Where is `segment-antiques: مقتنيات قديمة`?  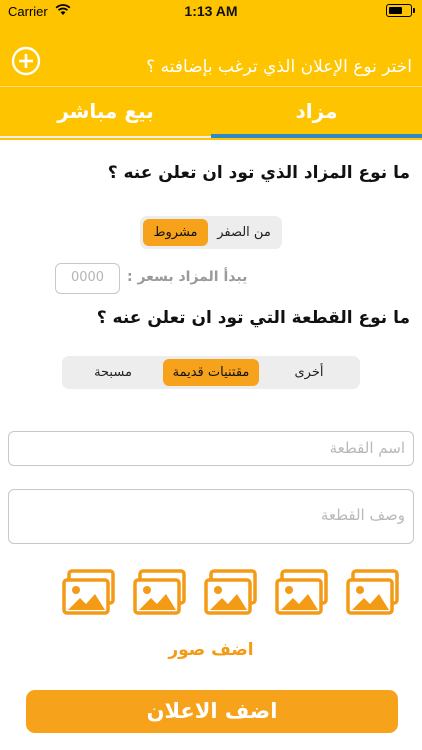 segment-antiques: مقتنيات قديمة is located at coordinates (211, 372).